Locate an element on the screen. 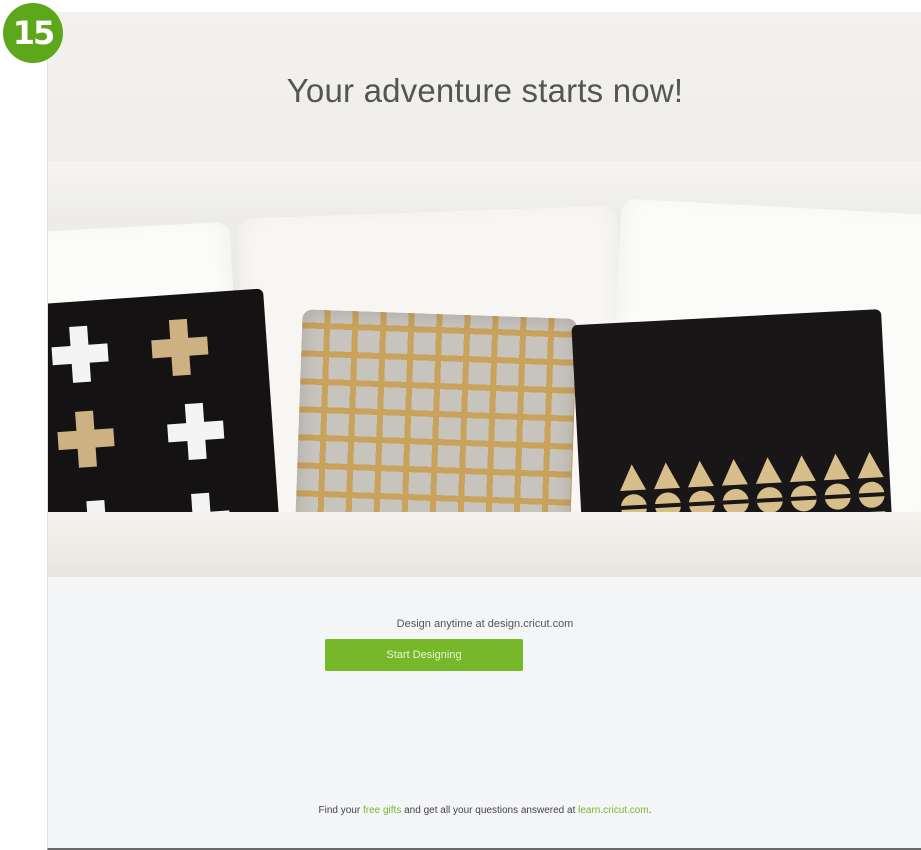 This screenshot has width=921, height=850. bed-surface is located at coordinates (484, 544).